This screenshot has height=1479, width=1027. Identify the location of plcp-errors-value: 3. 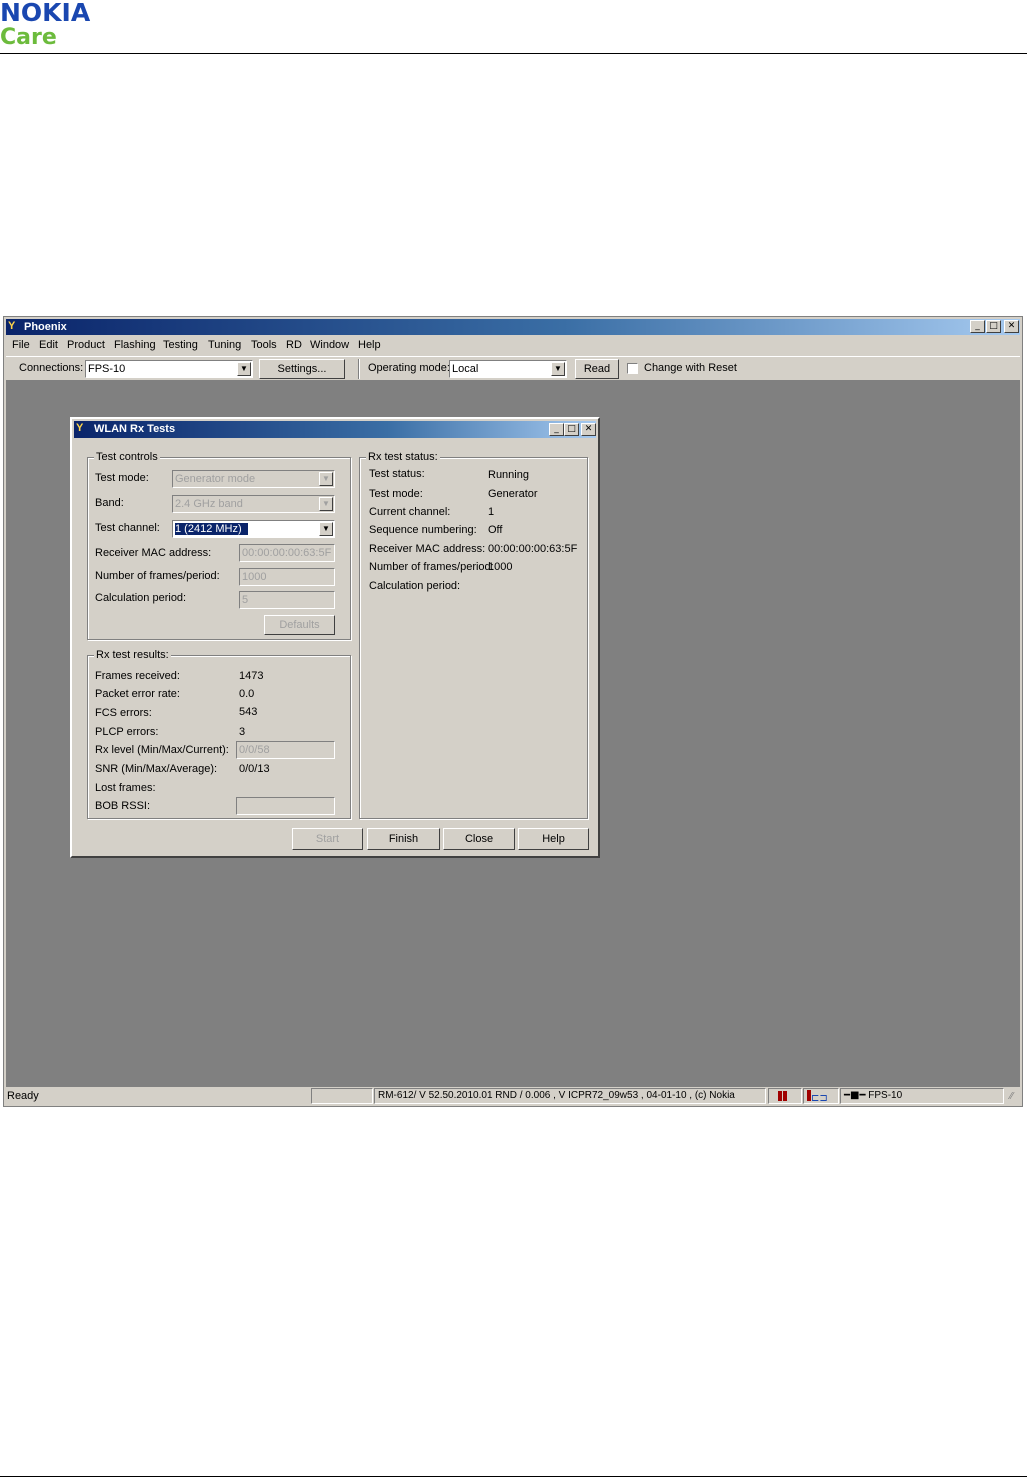
(242, 732).